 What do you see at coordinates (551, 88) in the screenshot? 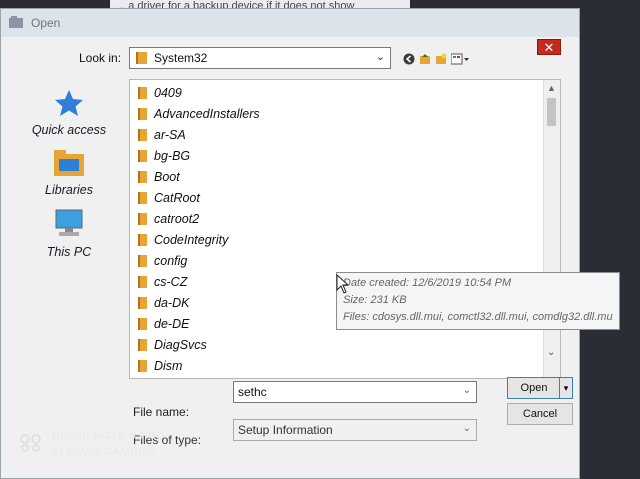
I see `scroll-up-icon: ▲` at bounding box center [551, 88].